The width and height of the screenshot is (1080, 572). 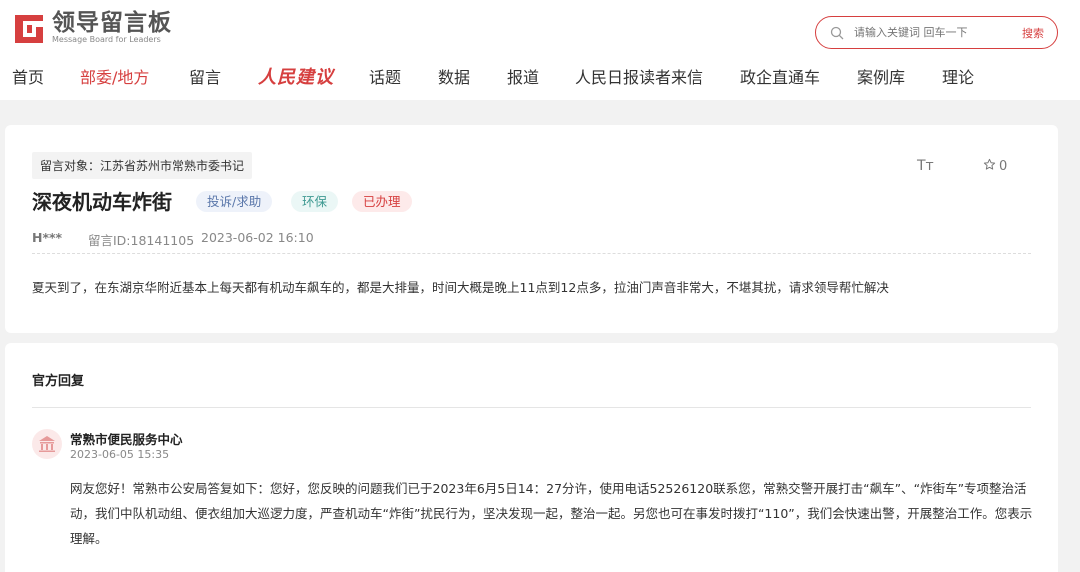 What do you see at coordinates (523, 78) in the screenshot?
I see `nav-reports: 报道` at bounding box center [523, 78].